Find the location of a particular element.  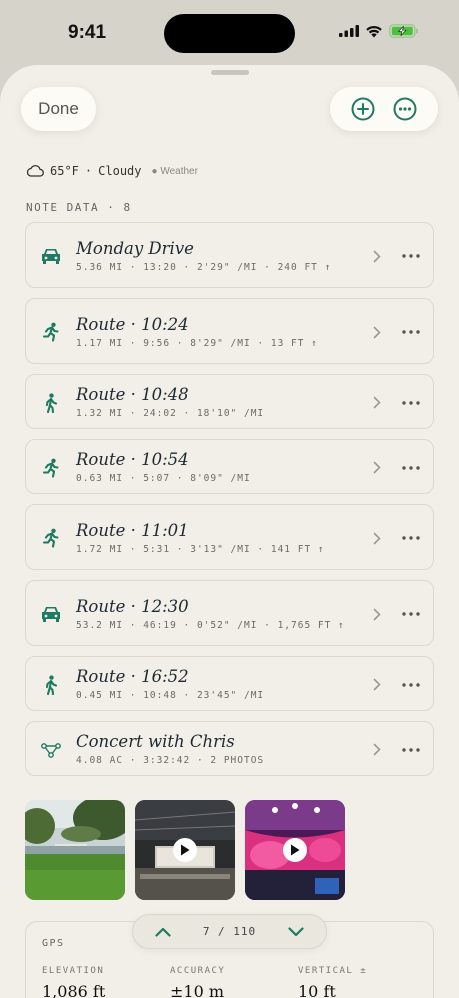

weather-provider: Weather is located at coordinates (179, 171).